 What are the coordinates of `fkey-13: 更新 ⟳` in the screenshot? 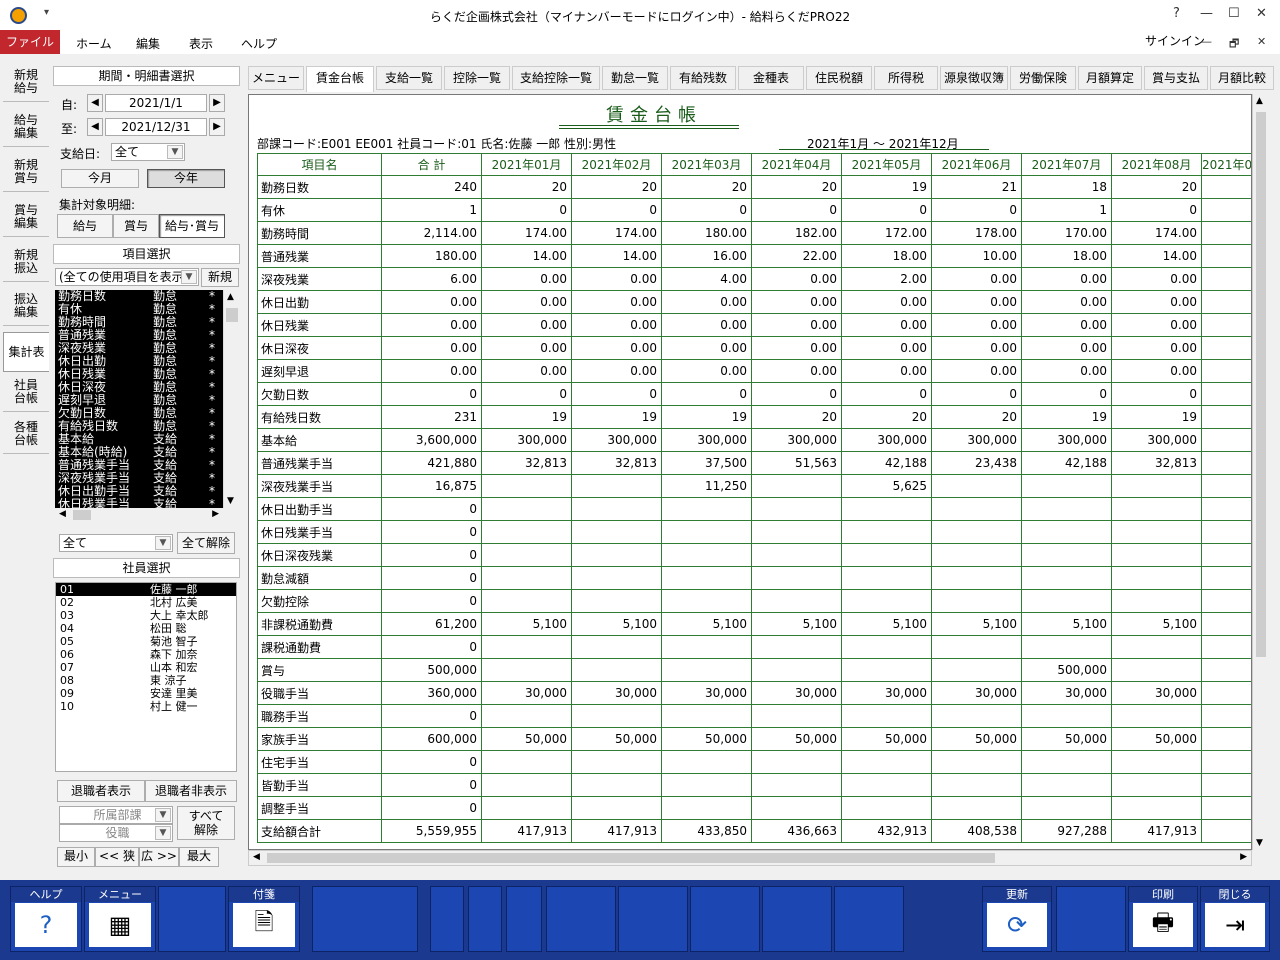 It's located at (1017, 919).